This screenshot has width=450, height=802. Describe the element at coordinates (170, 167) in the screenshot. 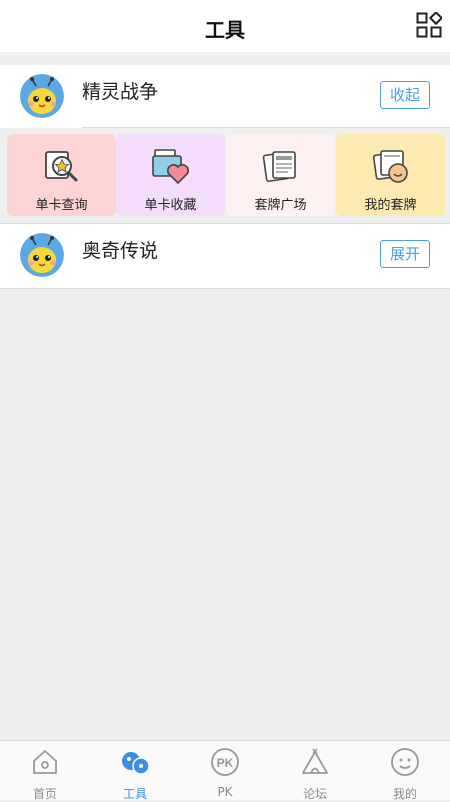

I see `card-favorite-icon` at that location.